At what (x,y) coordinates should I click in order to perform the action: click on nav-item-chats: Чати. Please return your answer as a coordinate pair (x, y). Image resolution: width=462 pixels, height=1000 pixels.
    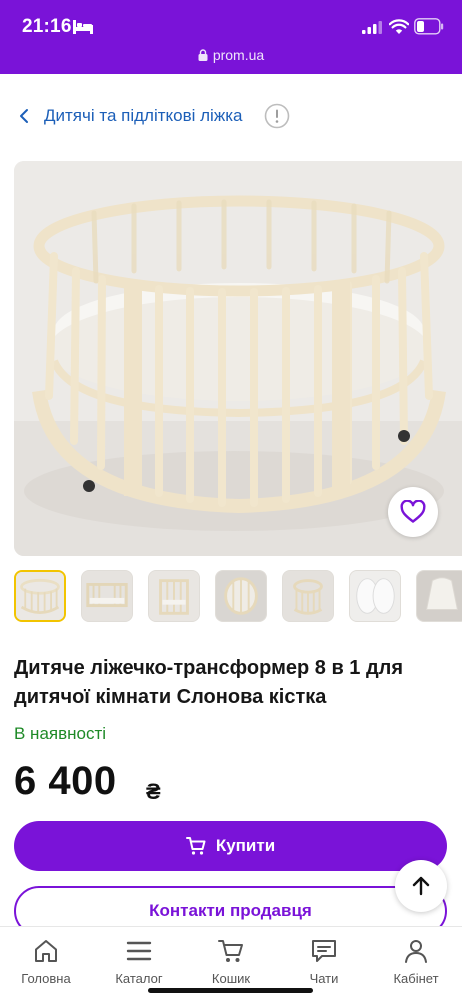
    Looking at the image, I should click on (324, 961).